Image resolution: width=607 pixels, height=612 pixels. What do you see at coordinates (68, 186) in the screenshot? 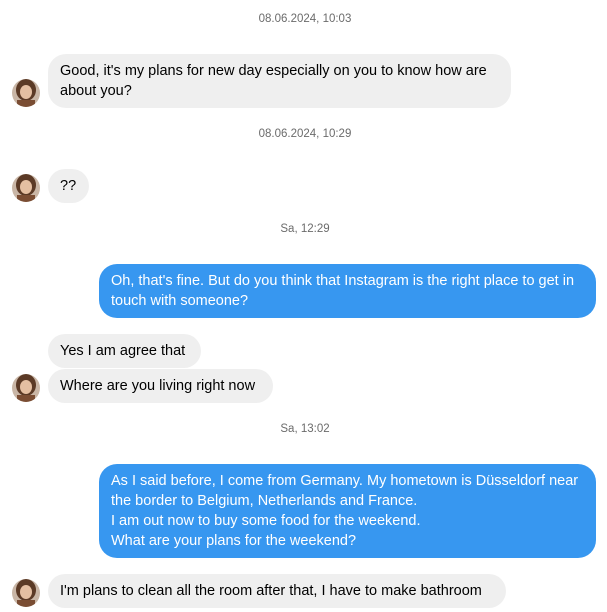
I see `message-bubble-incoming: ??` at bounding box center [68, 186].